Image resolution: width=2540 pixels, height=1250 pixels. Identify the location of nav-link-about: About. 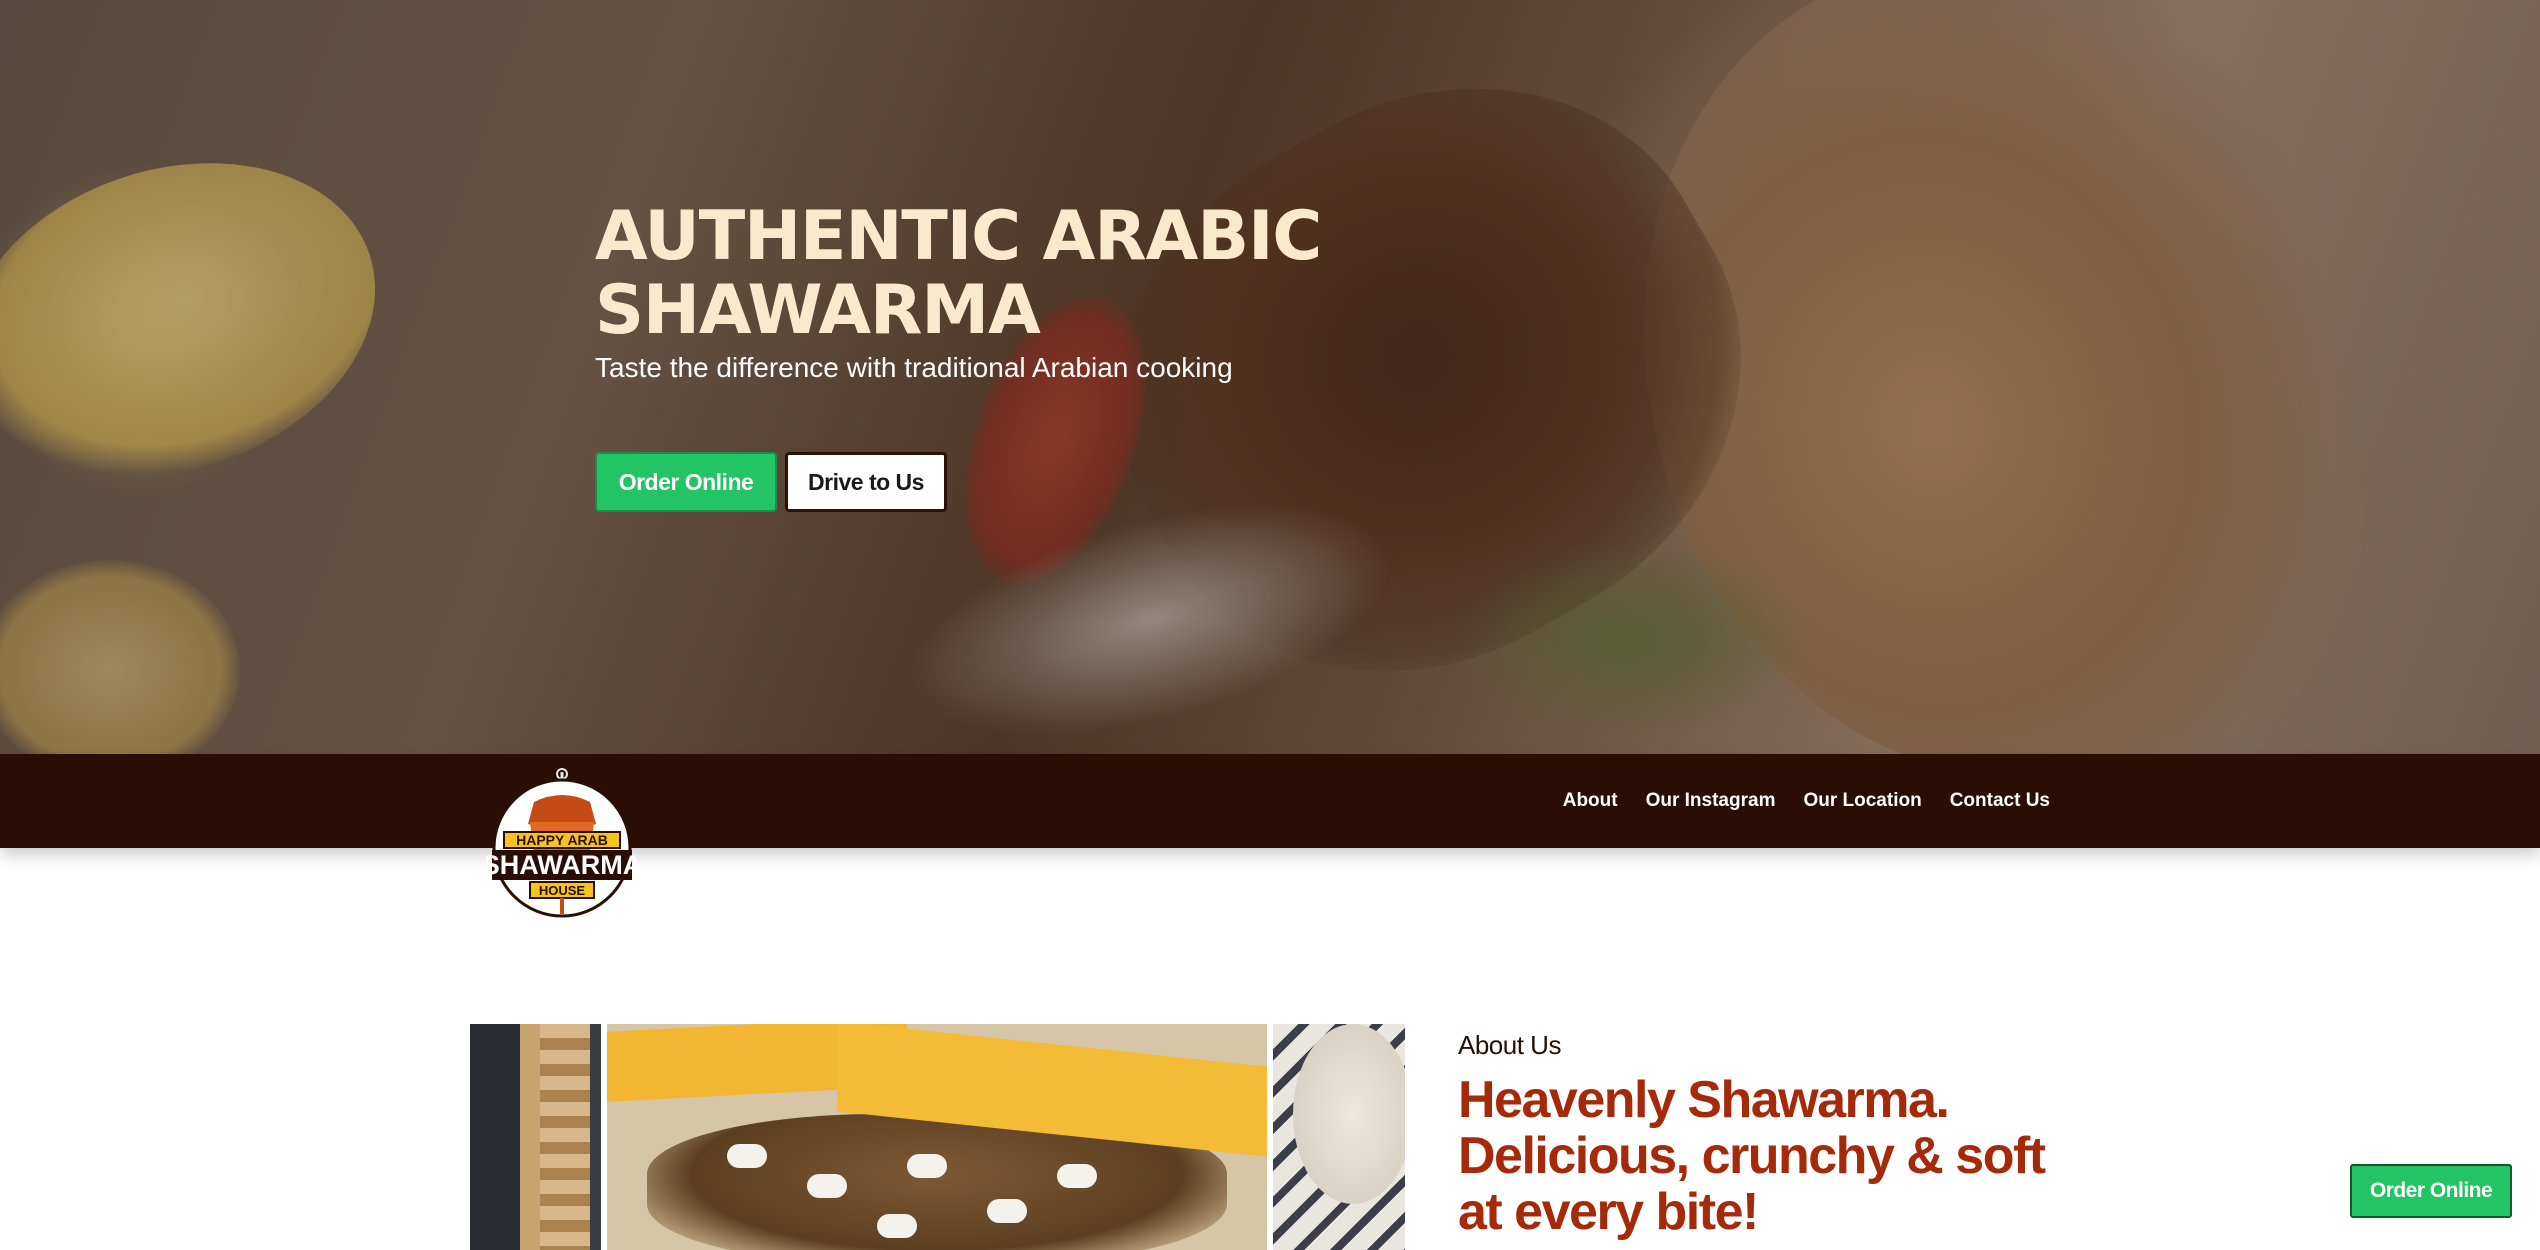
(1590, 801).